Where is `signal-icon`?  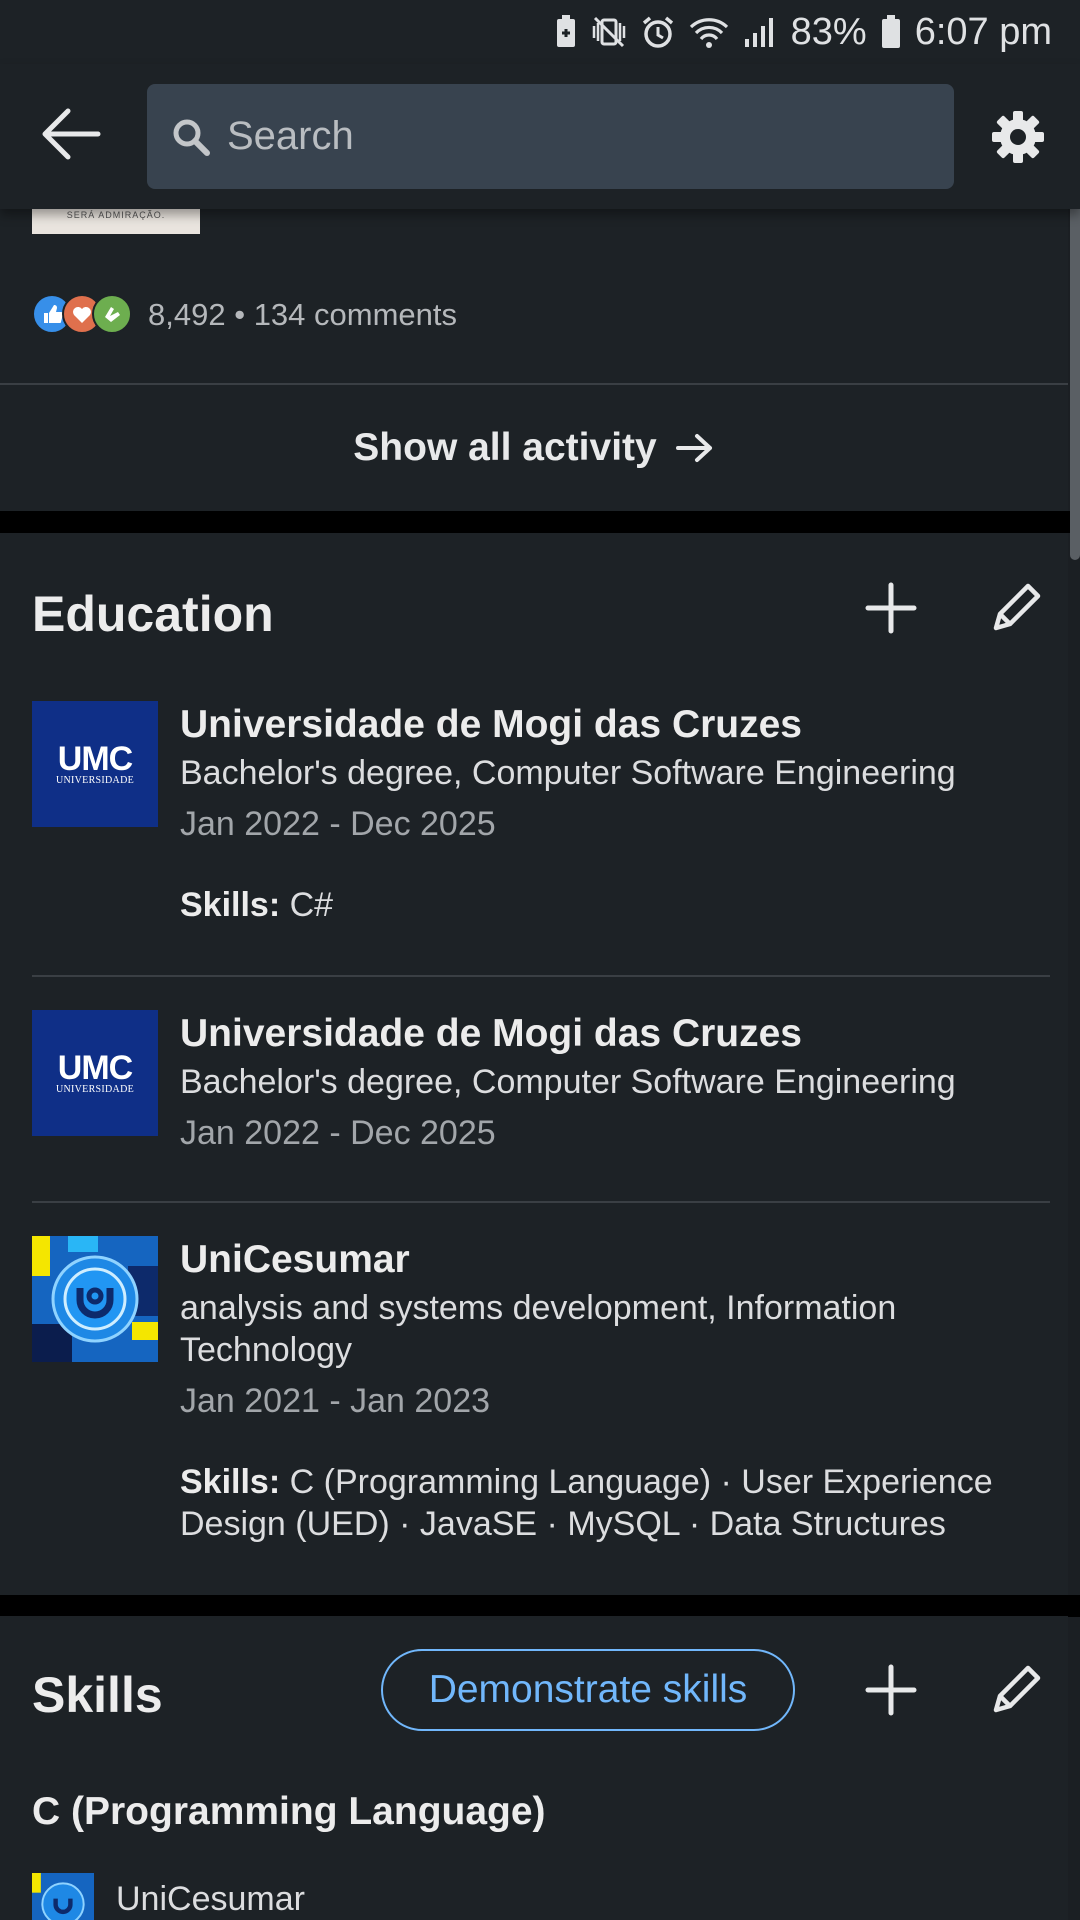 signal-icon is located at coordinates (760, 32).